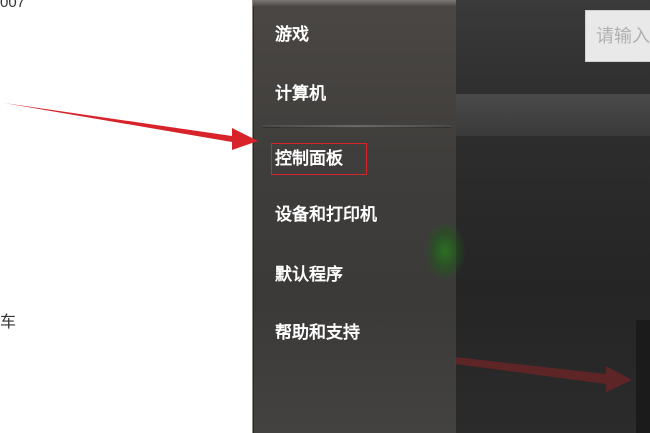 The image size is (650, 433). Describe the element at coordinates (552, 115) in the screenshot. I see `background-band` at that location.